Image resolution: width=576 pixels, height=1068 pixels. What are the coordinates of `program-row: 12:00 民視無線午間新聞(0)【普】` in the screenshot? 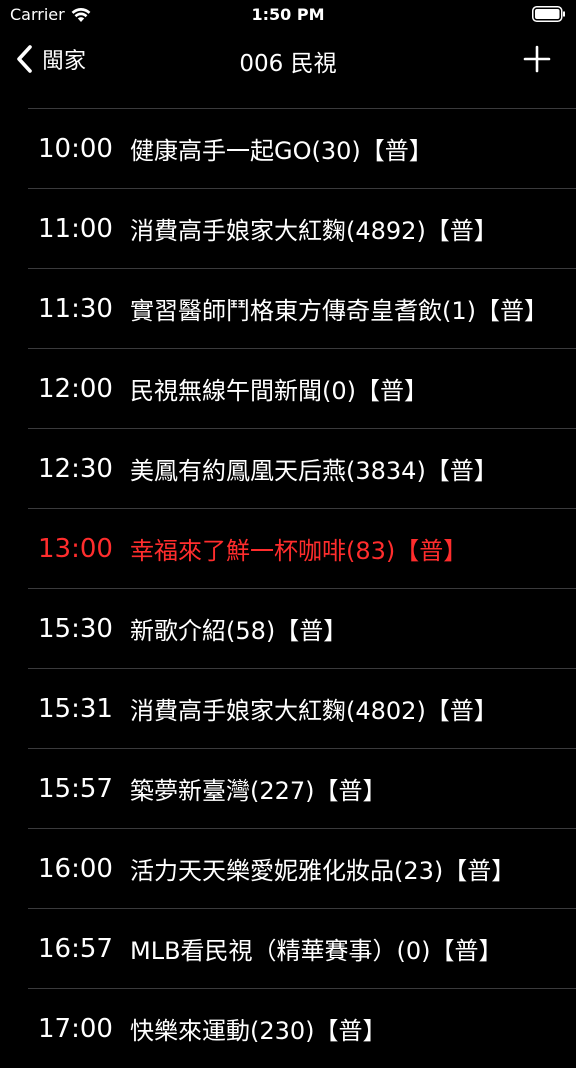 It's located at (302, 388).